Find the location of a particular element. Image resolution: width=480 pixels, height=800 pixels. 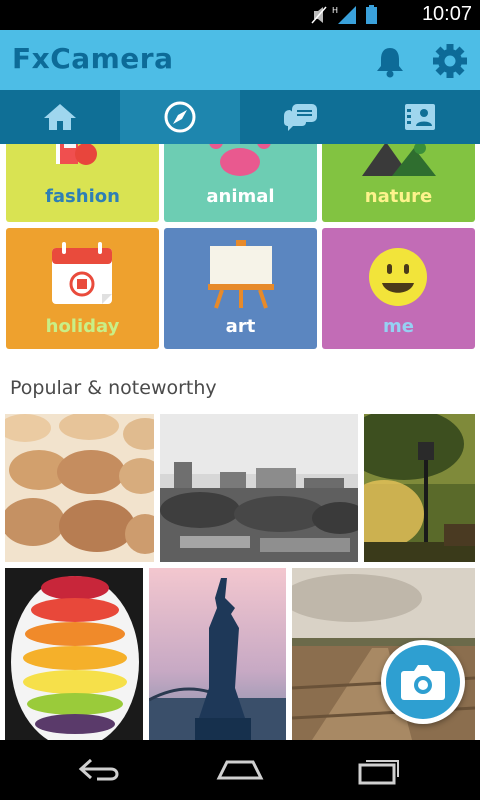

back-button is located at coordinates (100, 770).